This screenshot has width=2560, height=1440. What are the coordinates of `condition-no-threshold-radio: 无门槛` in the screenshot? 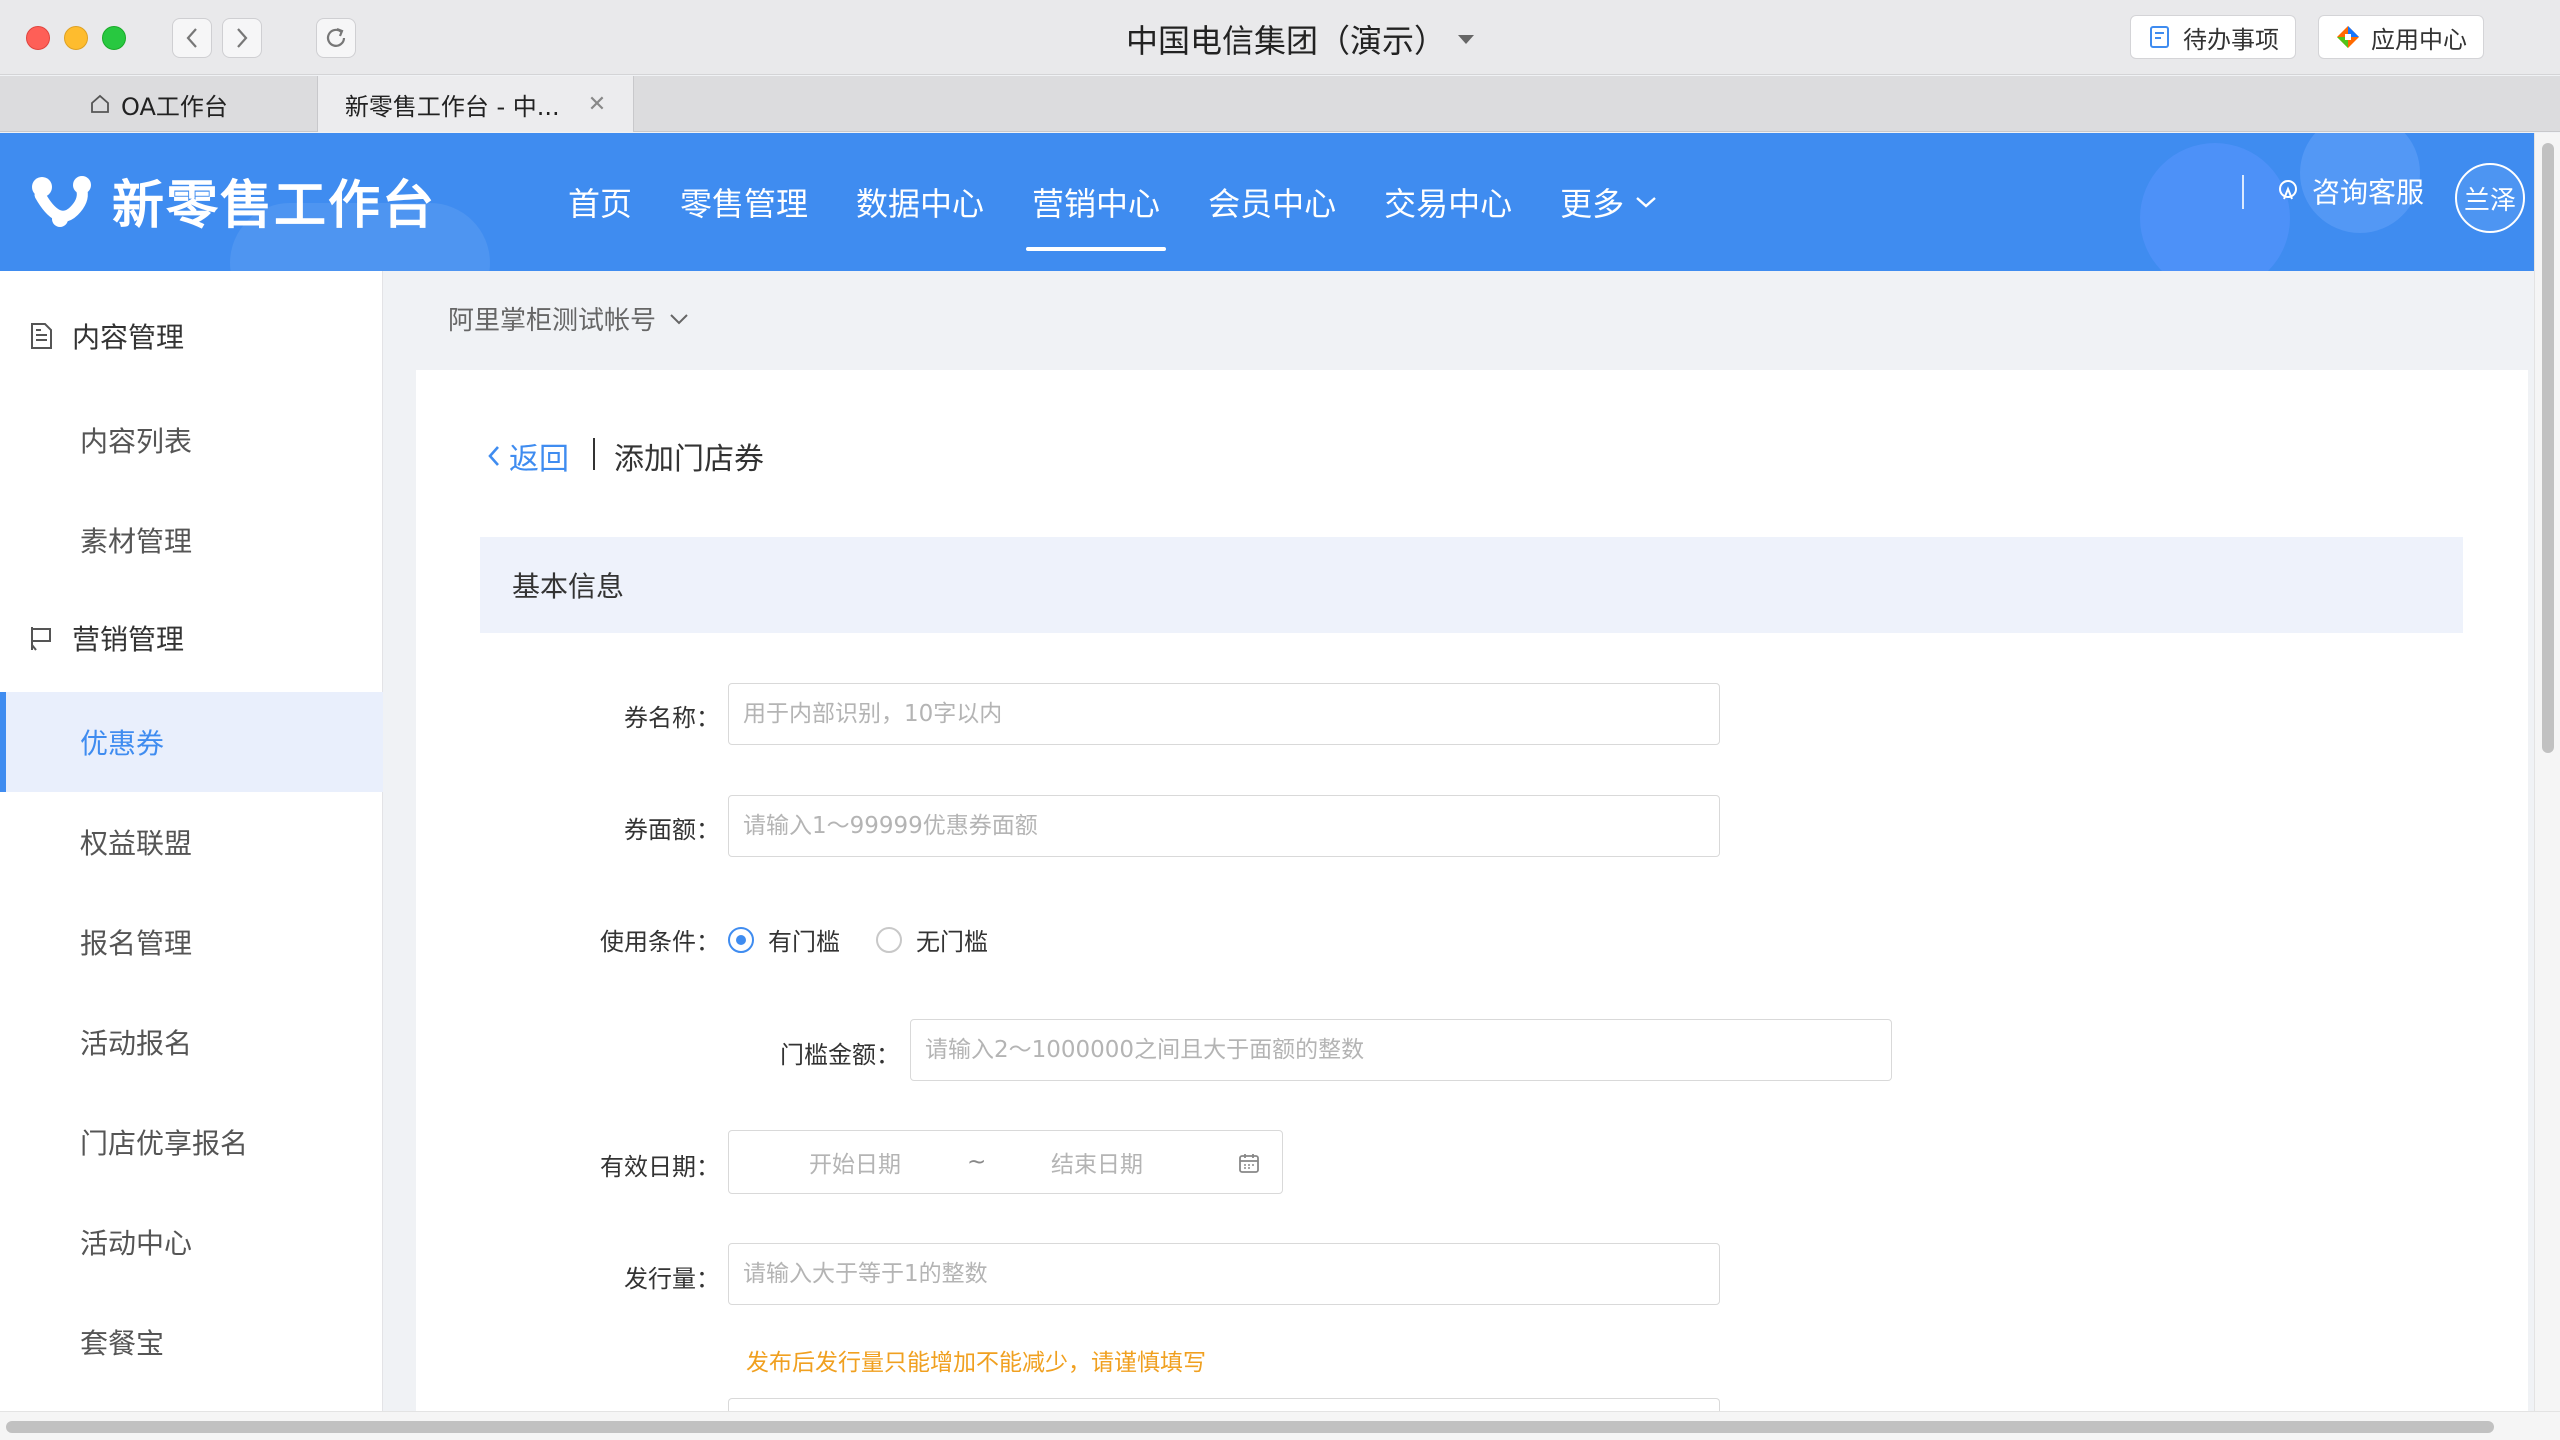 It's located at (932, 939).